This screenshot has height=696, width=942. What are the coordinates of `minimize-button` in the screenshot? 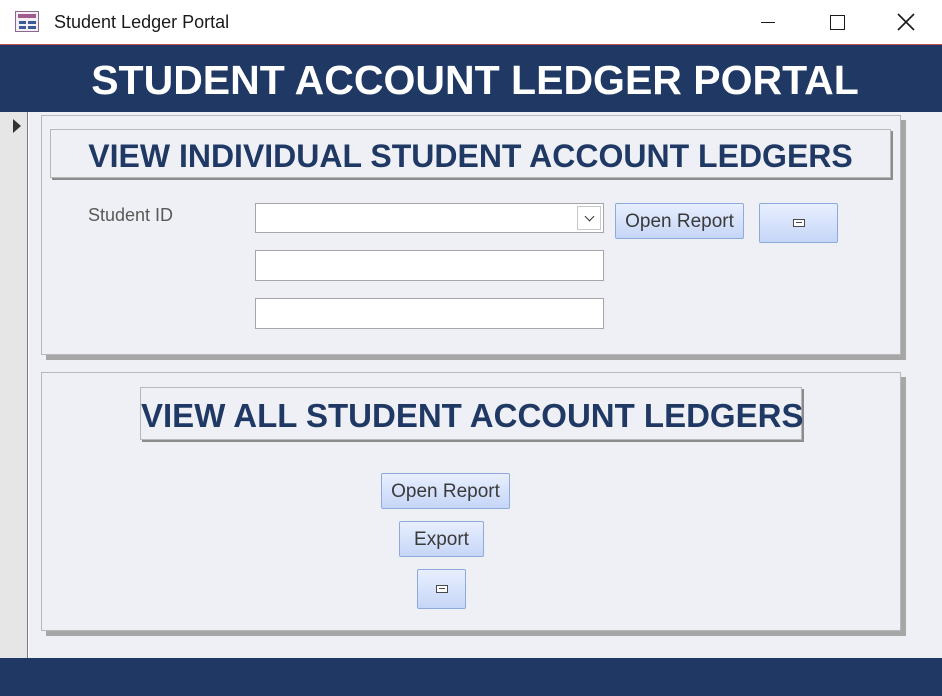 It's located at (768, 22).